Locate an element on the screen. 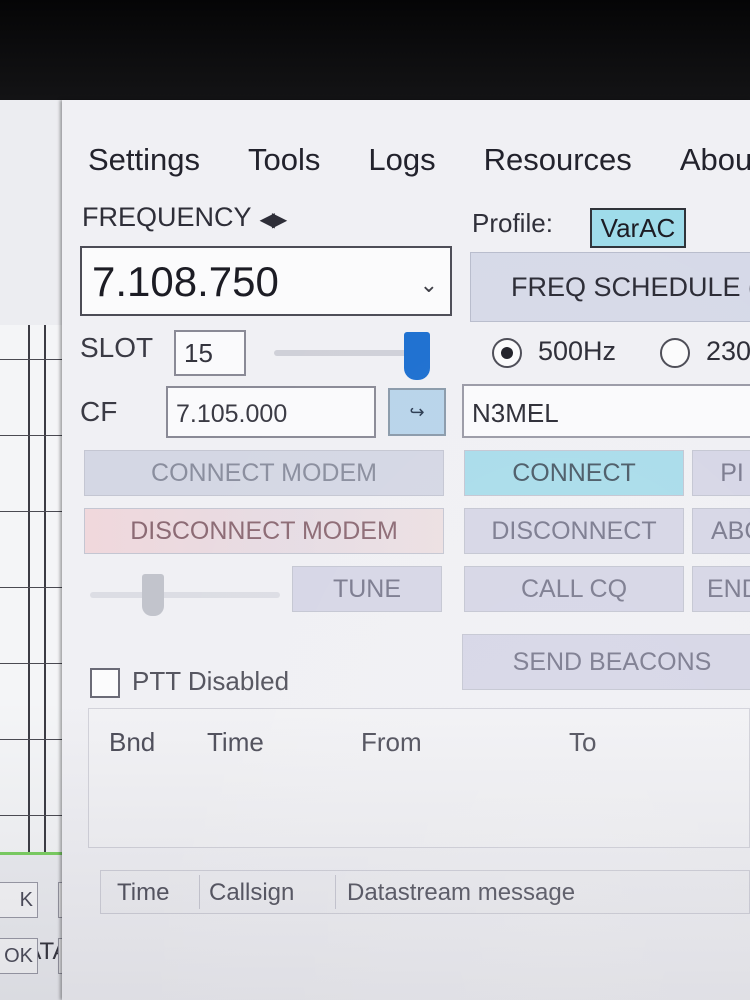 The width and height of the screenshot is (750, 1000). callsign-input: N3MEL is located at coordinates (606, 411).